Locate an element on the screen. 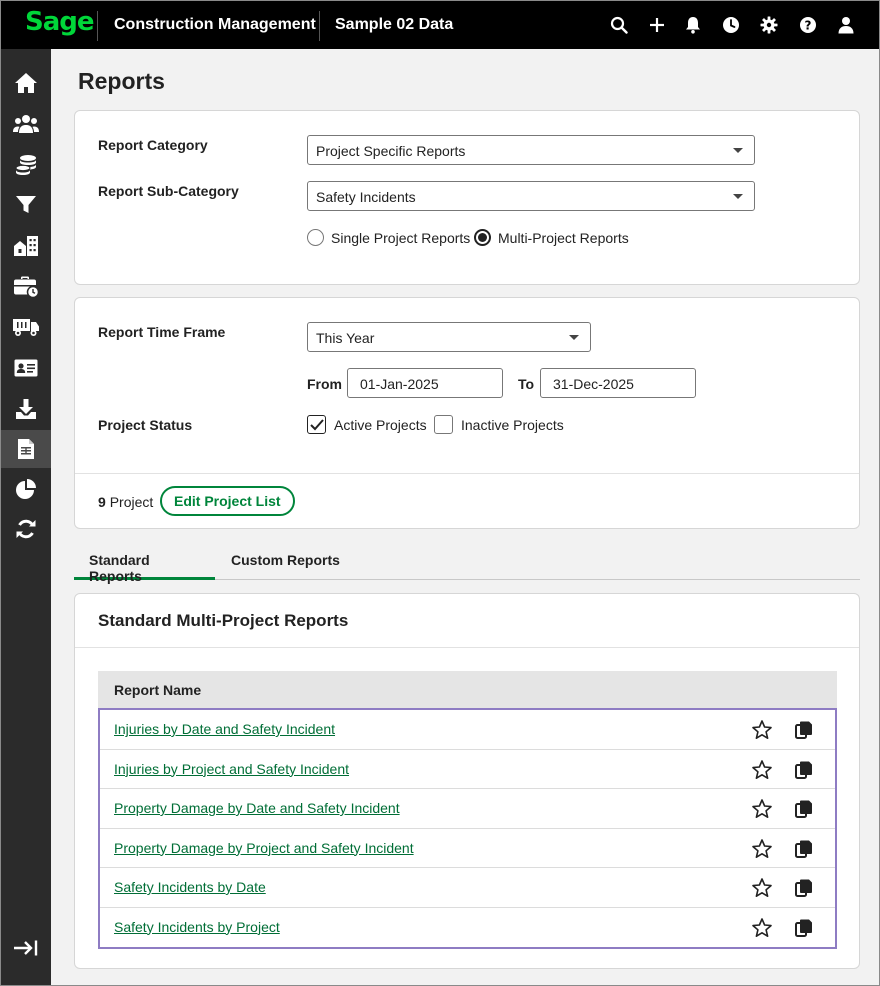  nav-reports is located at coordinates (26, 449).